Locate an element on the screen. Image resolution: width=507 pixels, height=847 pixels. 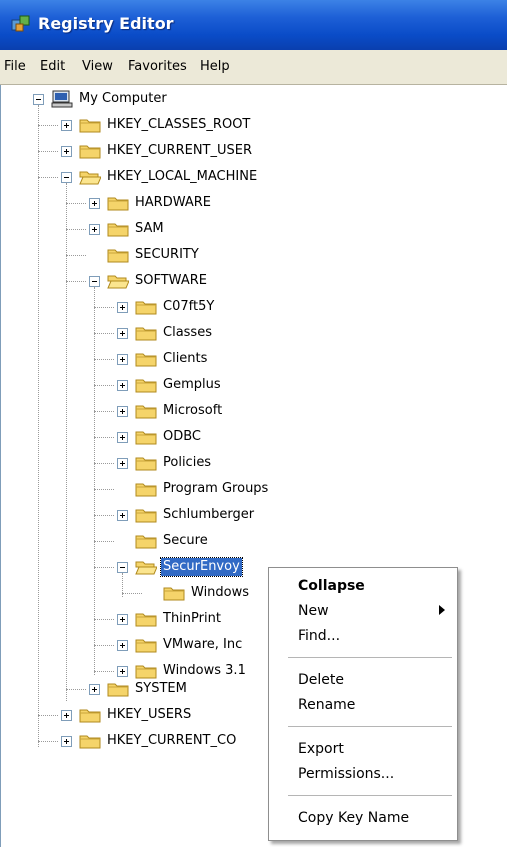
tree-node-program-groups: Program Groups is located at coordinates (230, 489).